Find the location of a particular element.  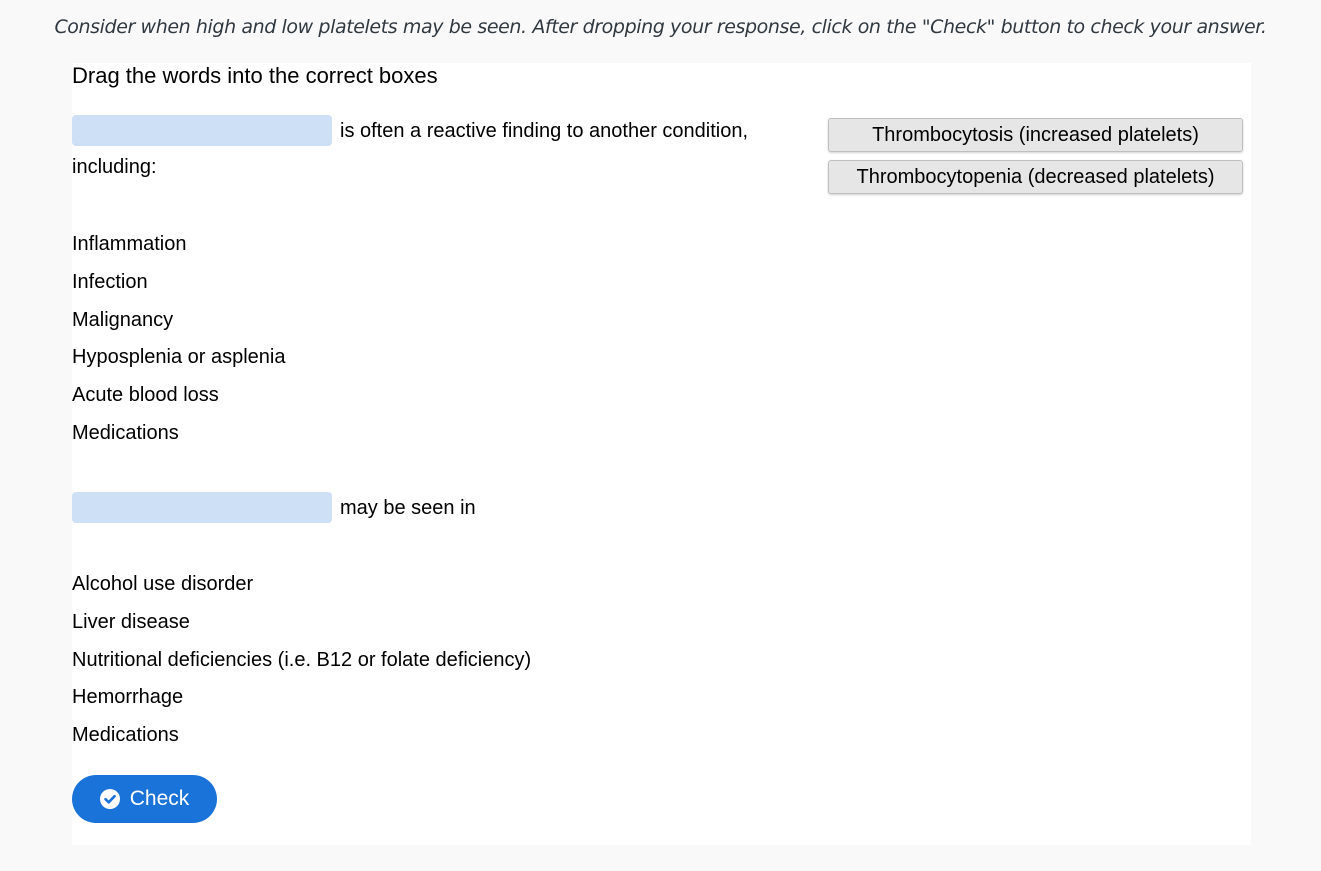

check-button: Check is located at coordinates (144, 799).